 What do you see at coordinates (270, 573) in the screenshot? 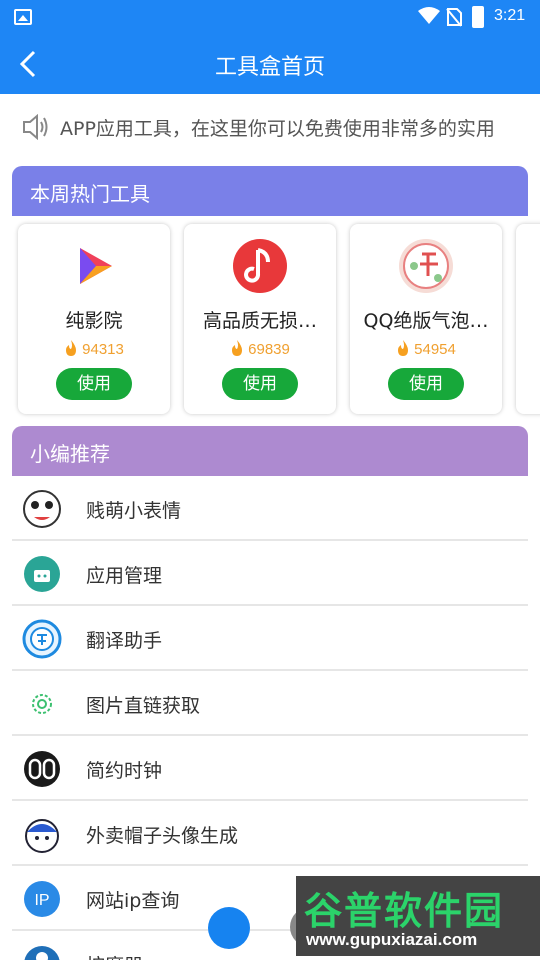
I see `list-item: 应用管理` at bounding box center [270, 573].